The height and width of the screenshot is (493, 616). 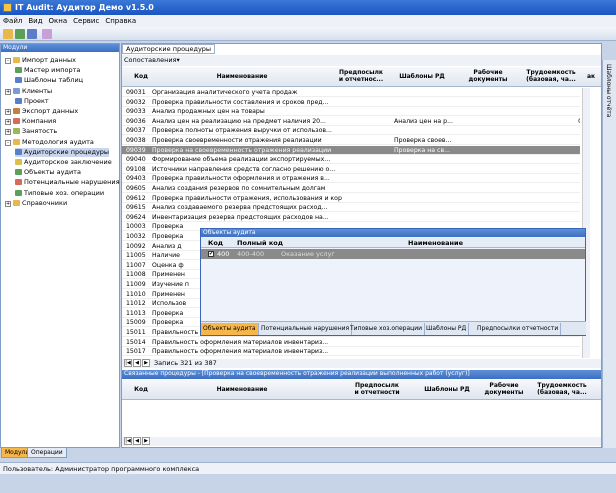 I want to click on record-counter: Запись 321 из 387, so click(x=185, y=363).